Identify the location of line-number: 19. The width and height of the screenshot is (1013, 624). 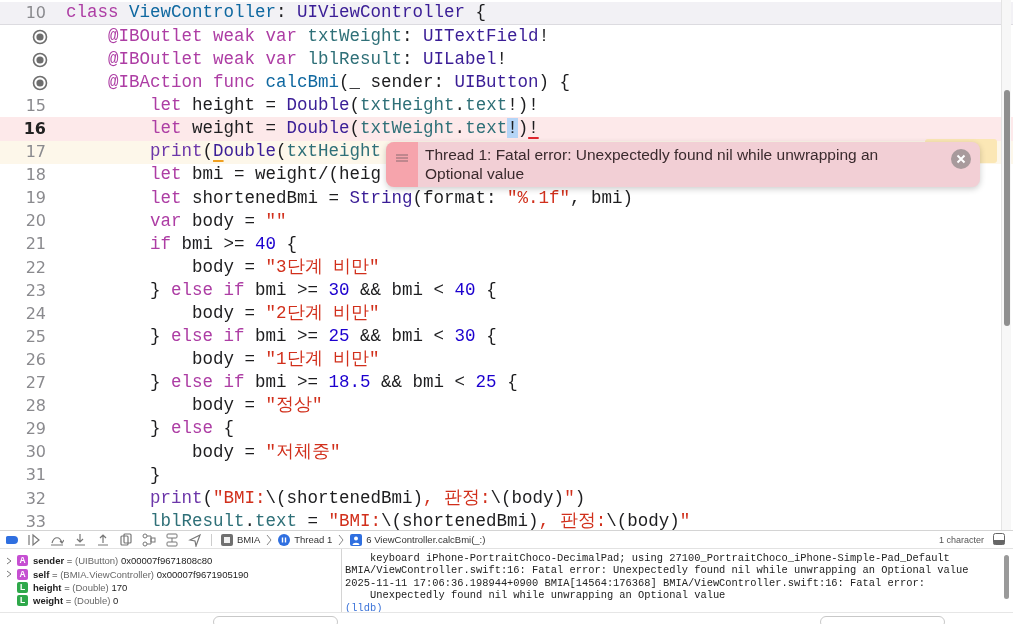
(35, 198).